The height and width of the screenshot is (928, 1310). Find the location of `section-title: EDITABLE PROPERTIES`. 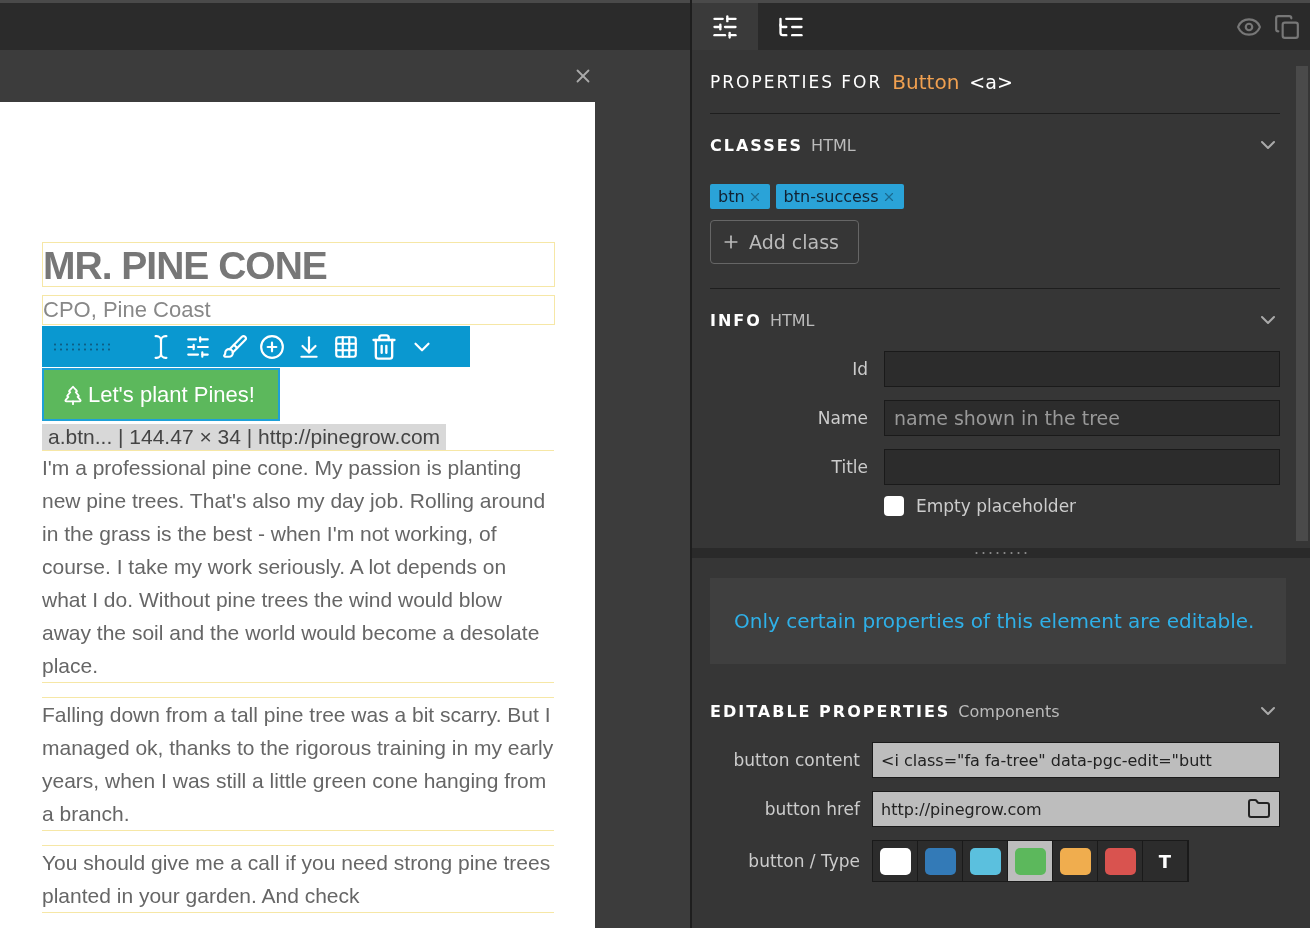

section-title: EDITABLE PROPERTIES is located at coordinates (830, 711).